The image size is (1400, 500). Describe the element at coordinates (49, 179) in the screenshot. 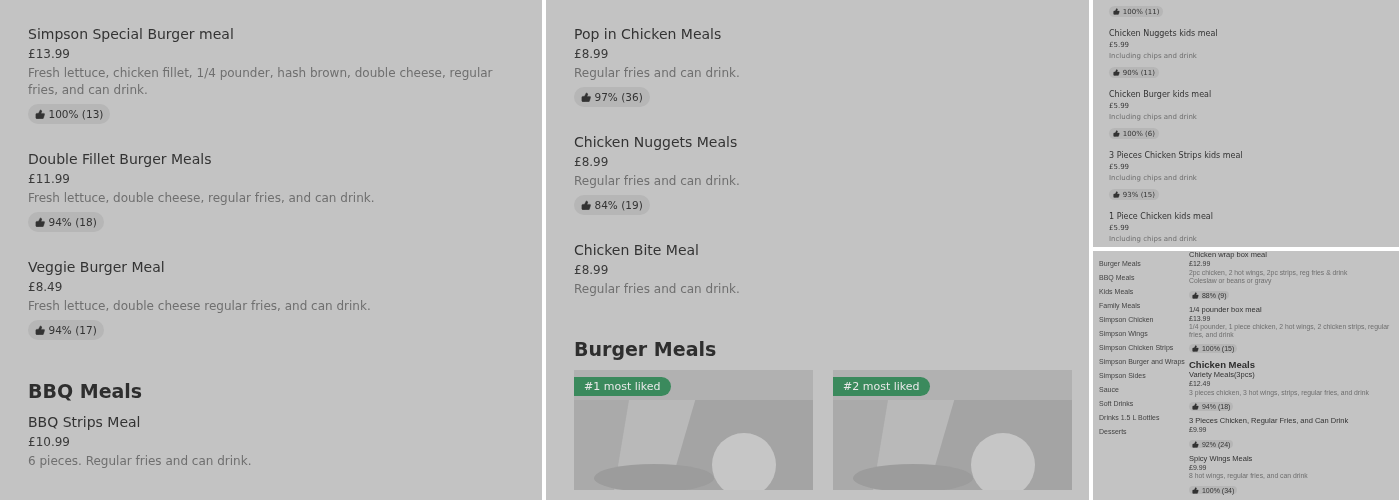

I see `item-price: £11.99` at that location.